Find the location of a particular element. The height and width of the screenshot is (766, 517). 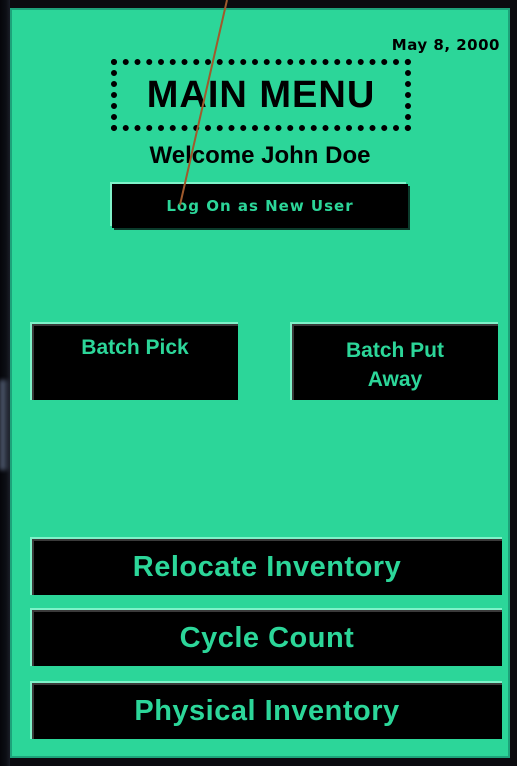

log-on-new-user-button: Log On as New User is located at coordinates (260, 206).